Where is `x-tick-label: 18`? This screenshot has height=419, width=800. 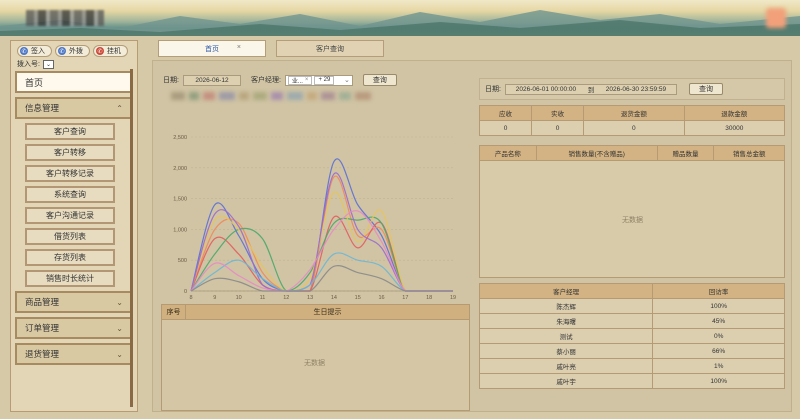
x-tick-label: 18 is located at coordinates (429, 298).